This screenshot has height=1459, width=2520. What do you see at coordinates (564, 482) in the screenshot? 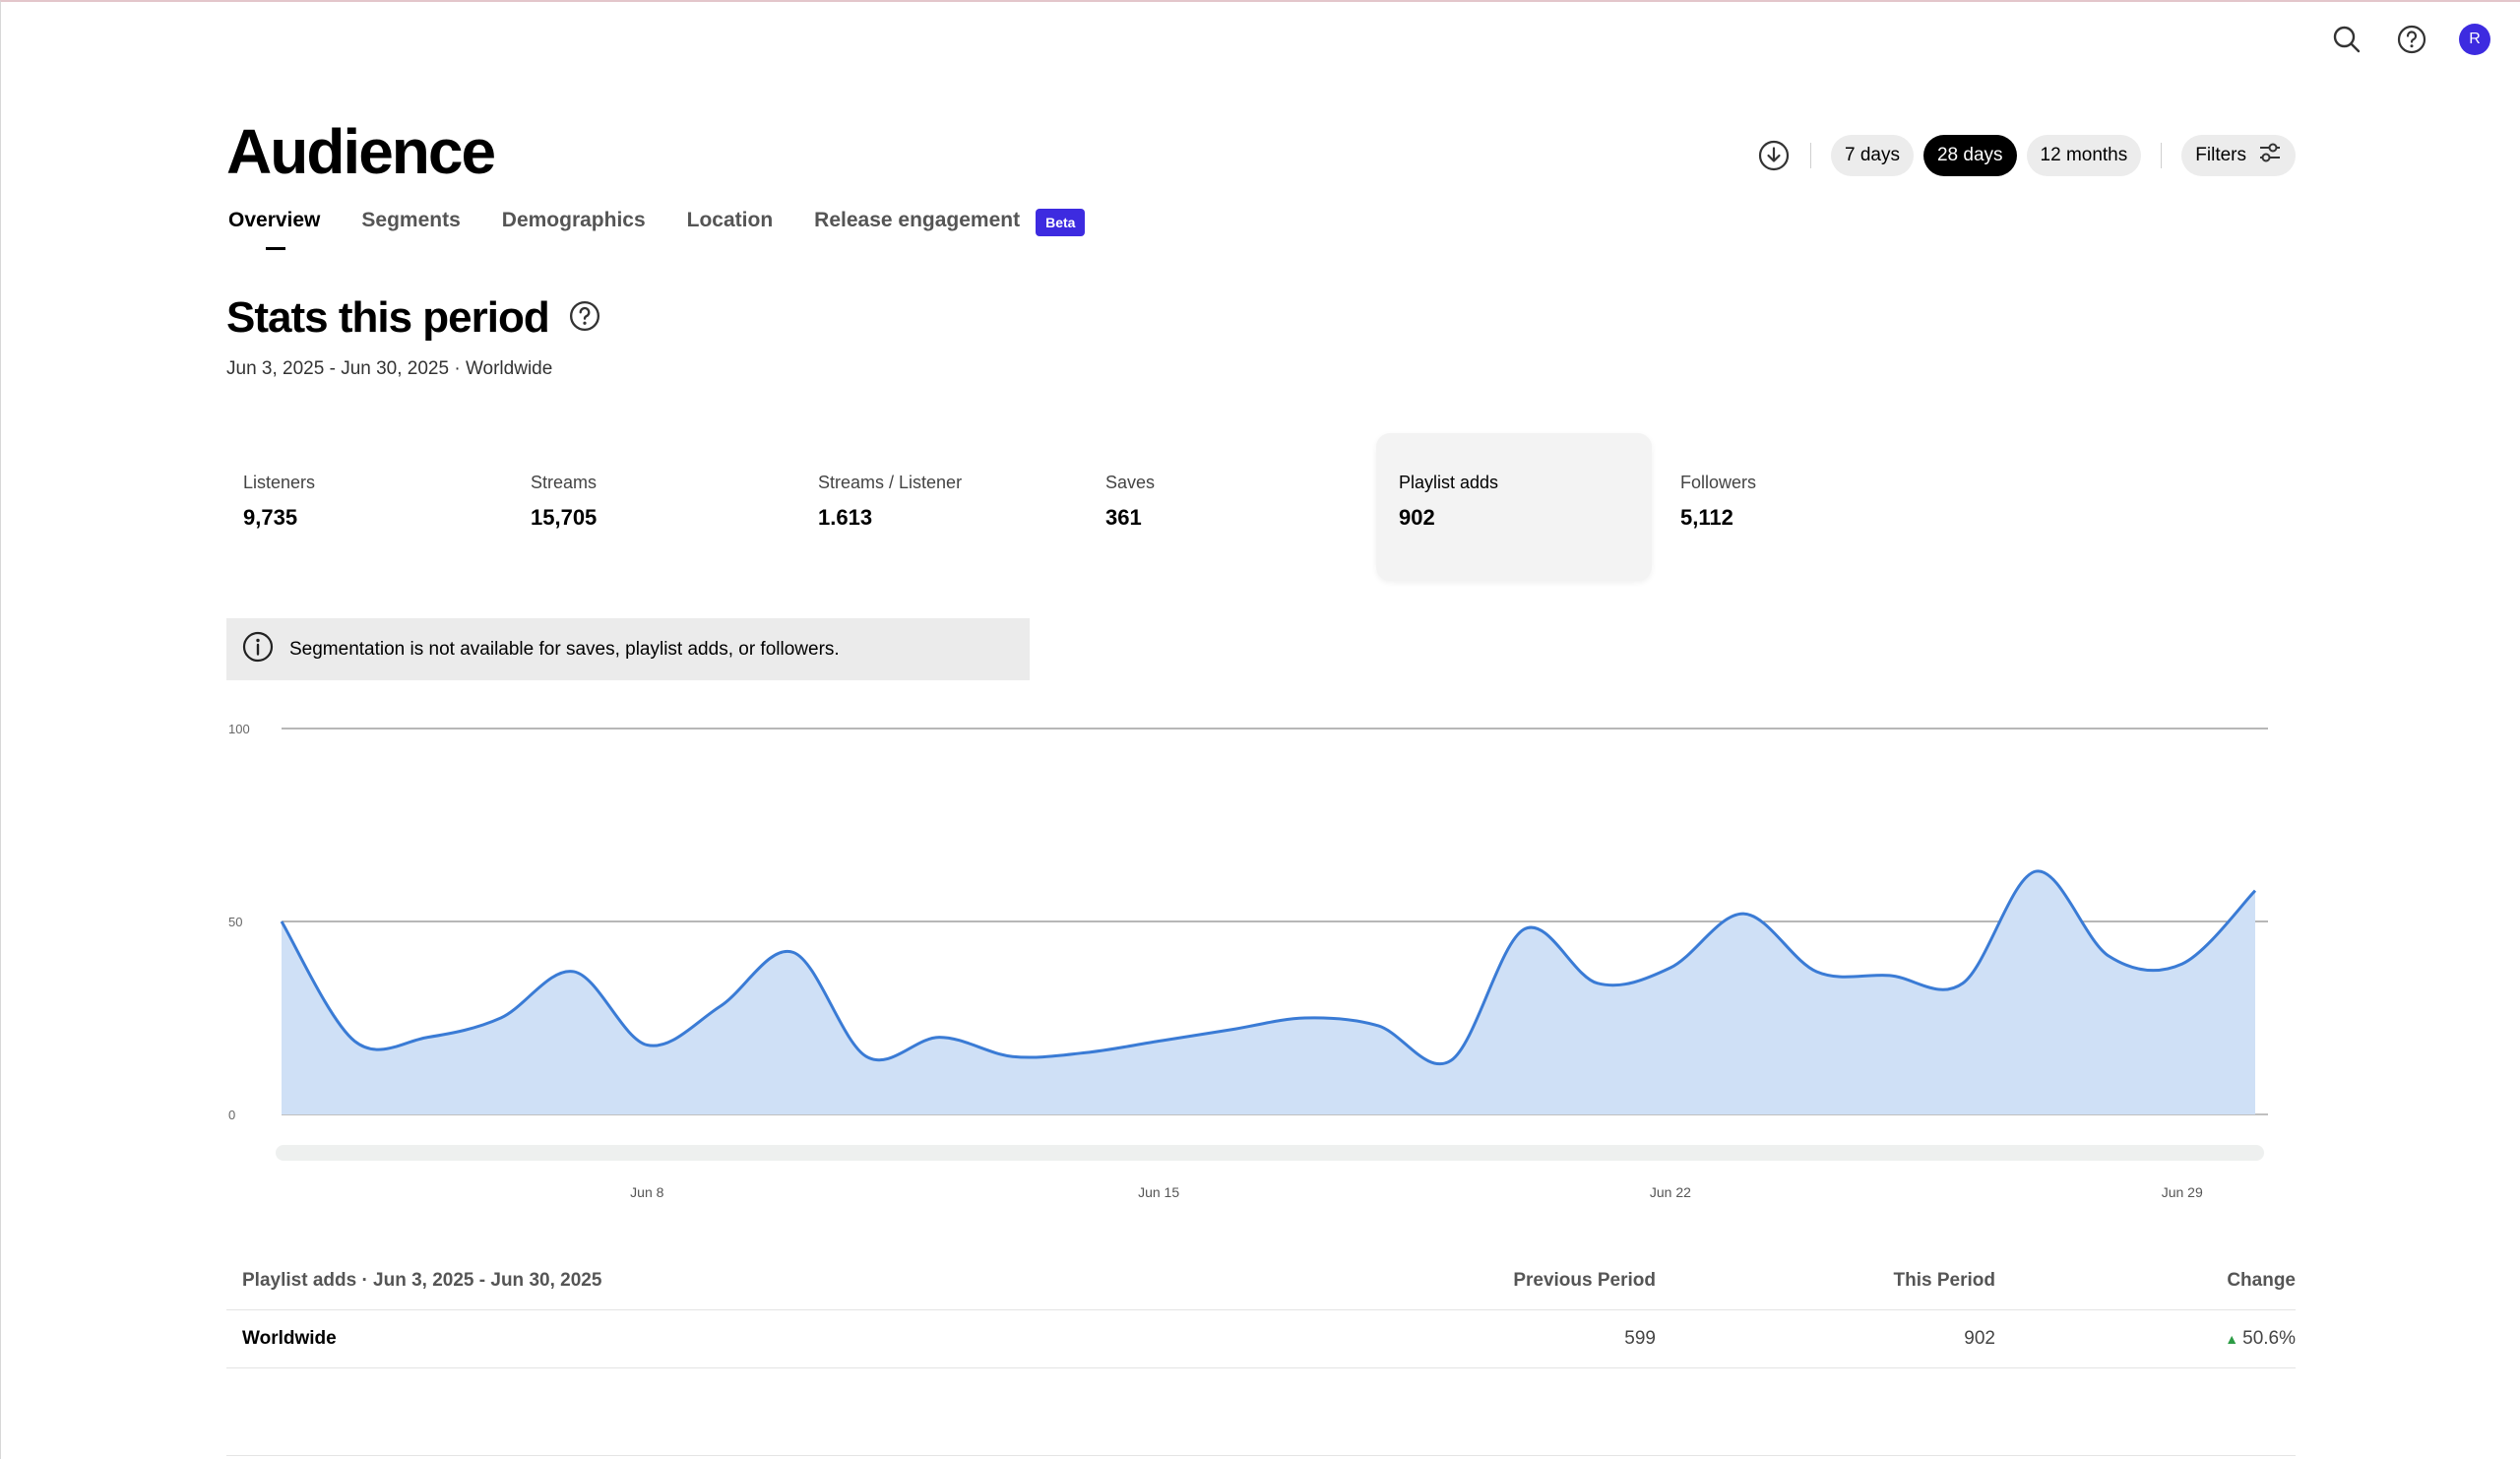
I see `metric-label: Streams` at bounding box center [564, 482].